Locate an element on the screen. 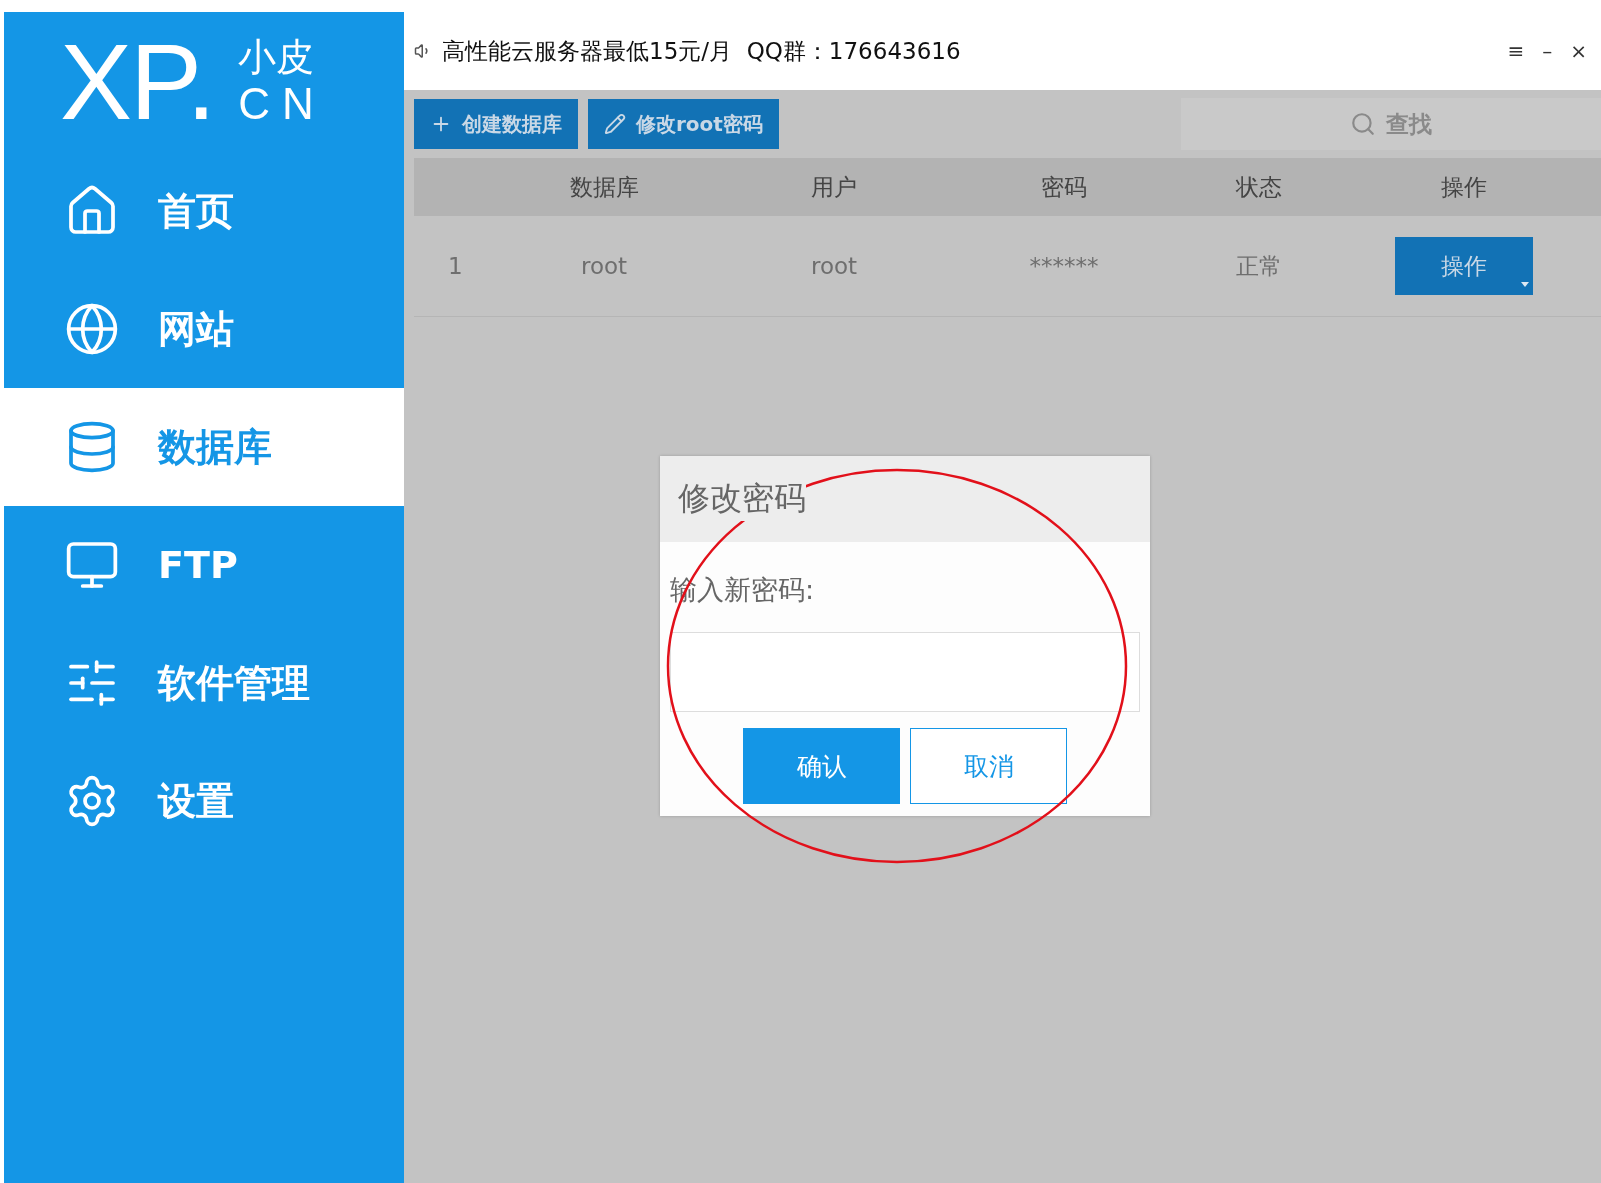 This screenshot has width=1601, height=1183. toolbar-button: 修改root密码 is located at coordinates (683, 124).